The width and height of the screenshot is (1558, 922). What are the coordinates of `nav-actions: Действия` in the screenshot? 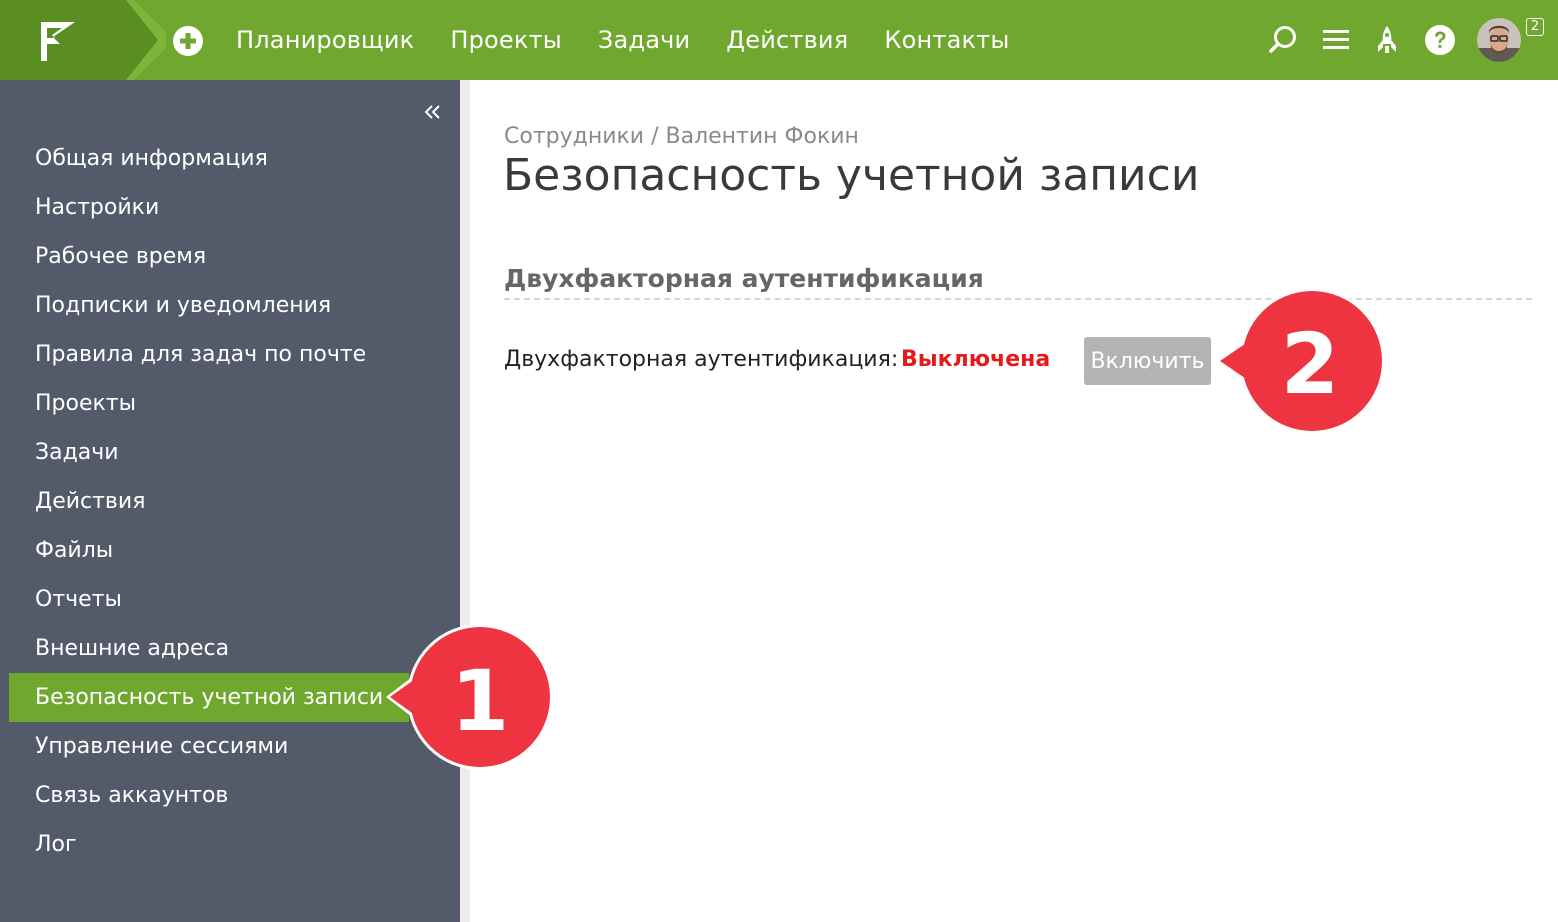 It's located at (787, 40).